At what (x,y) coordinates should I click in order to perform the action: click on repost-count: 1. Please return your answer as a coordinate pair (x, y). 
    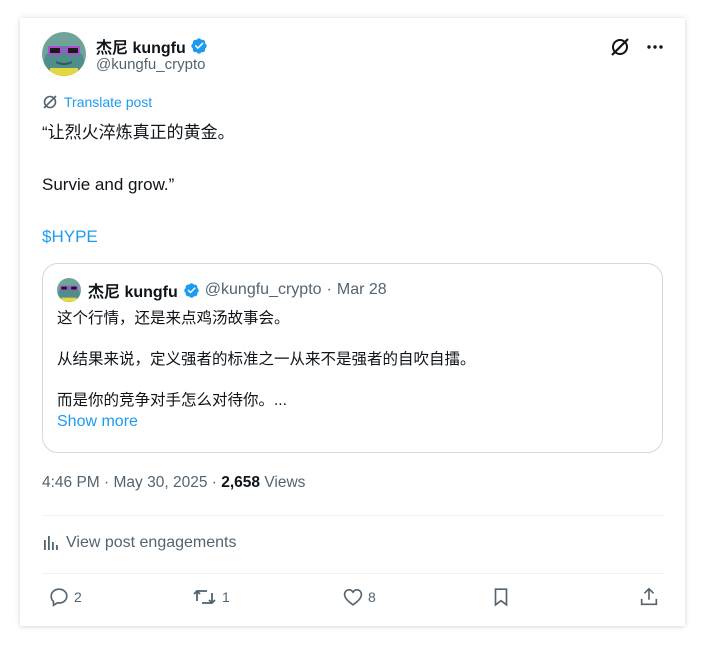
    Looking at the image, I should click on (226, 597).